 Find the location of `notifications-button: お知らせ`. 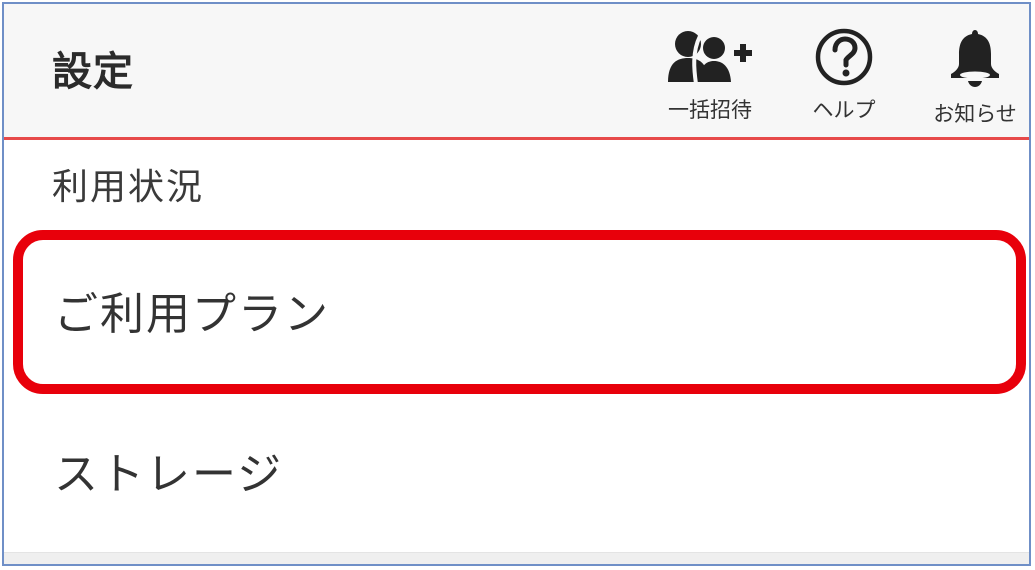

notifications-button: お知らせ is located at coordinates (974, 76).